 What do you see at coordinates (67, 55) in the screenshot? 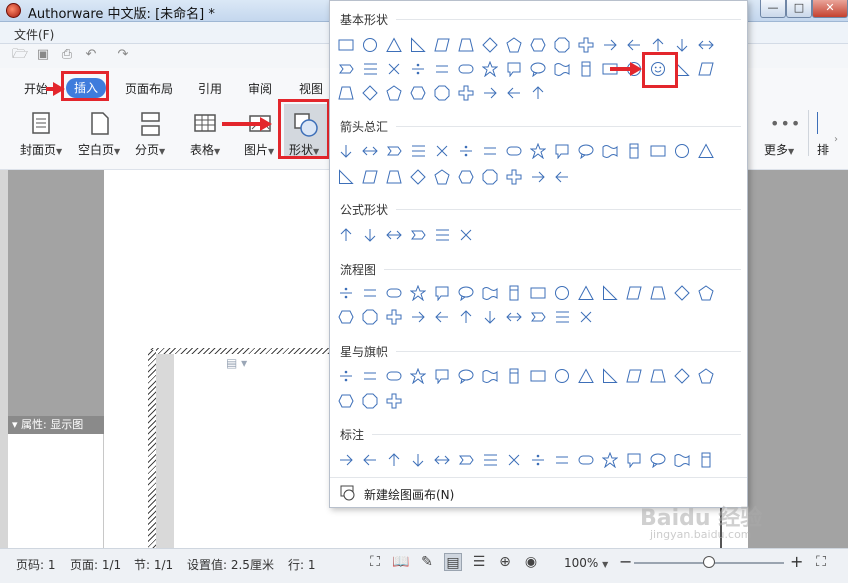
I see `print-icon: ⎙` at bounding box center [67, 55].